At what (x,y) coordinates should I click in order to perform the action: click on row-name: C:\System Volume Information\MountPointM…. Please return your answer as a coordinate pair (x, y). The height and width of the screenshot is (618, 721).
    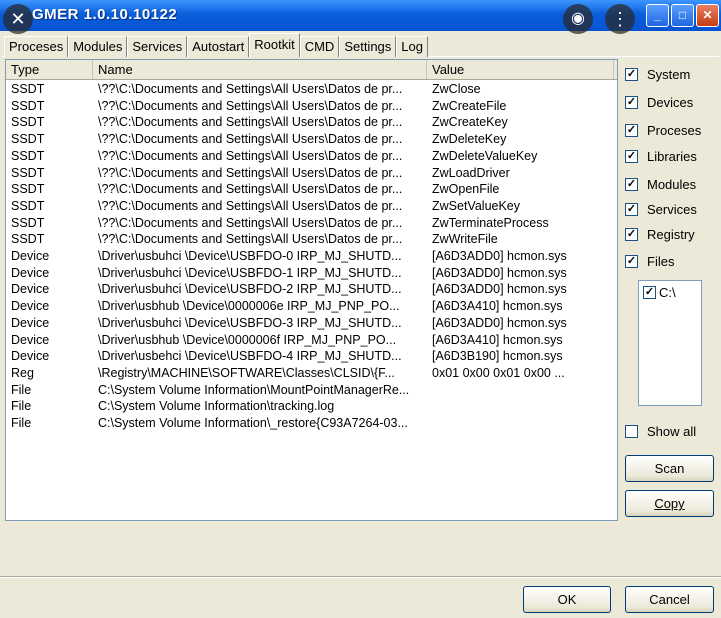
    Looking at the image, I should click on (254, 389).